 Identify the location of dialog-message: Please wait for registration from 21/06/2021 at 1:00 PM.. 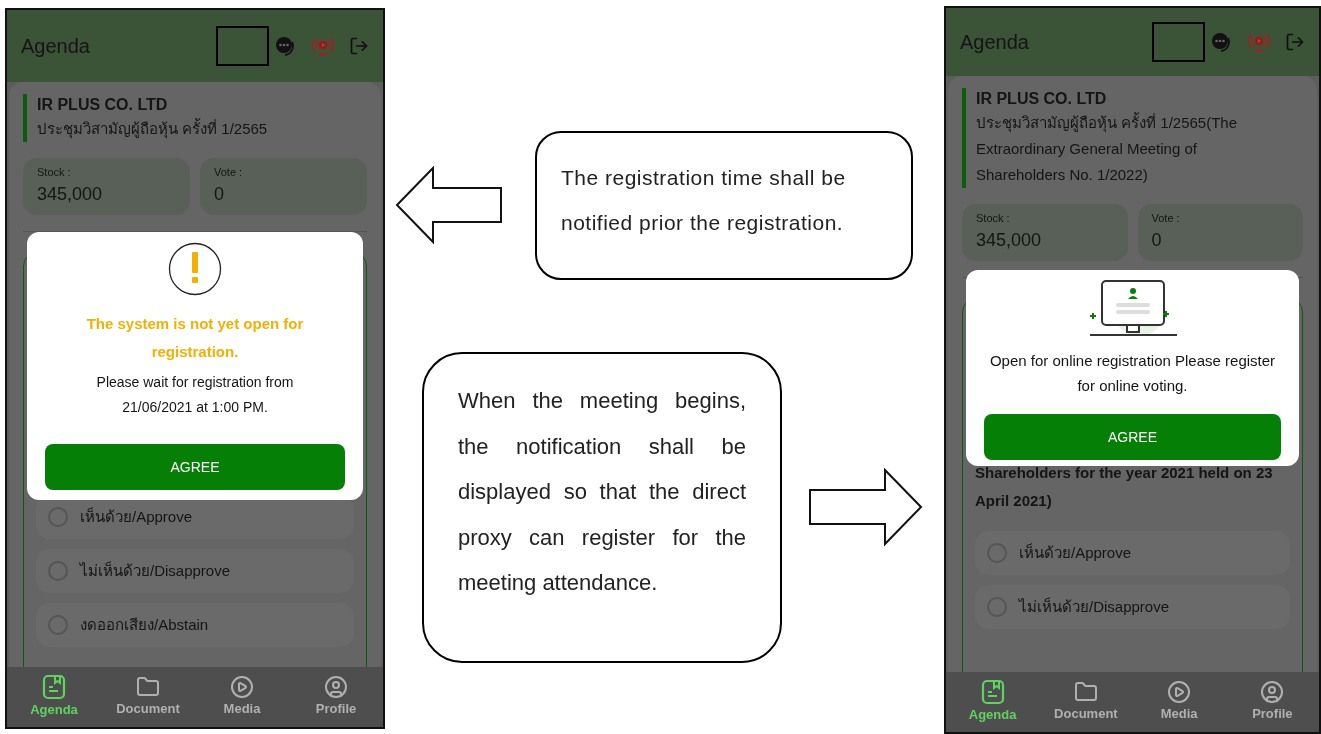
(195, 395).